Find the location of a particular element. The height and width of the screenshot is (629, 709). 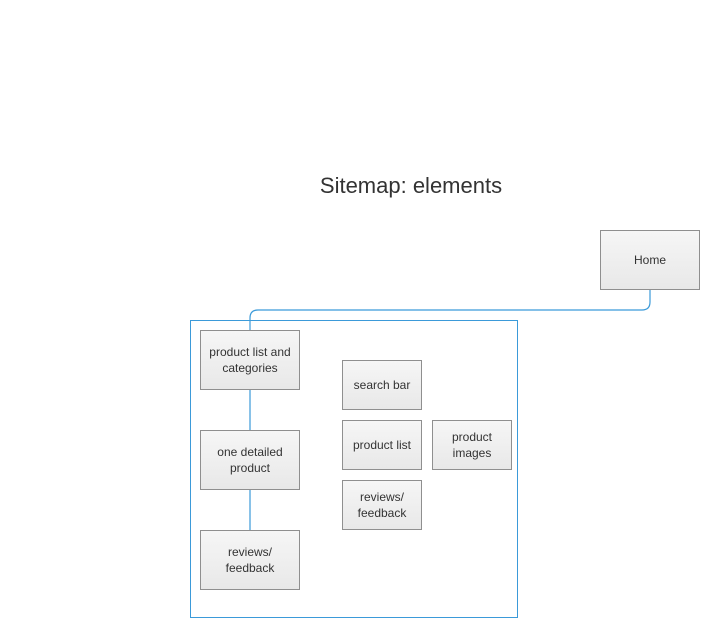

product-images-node: product images is located at coordinates (472, 445).